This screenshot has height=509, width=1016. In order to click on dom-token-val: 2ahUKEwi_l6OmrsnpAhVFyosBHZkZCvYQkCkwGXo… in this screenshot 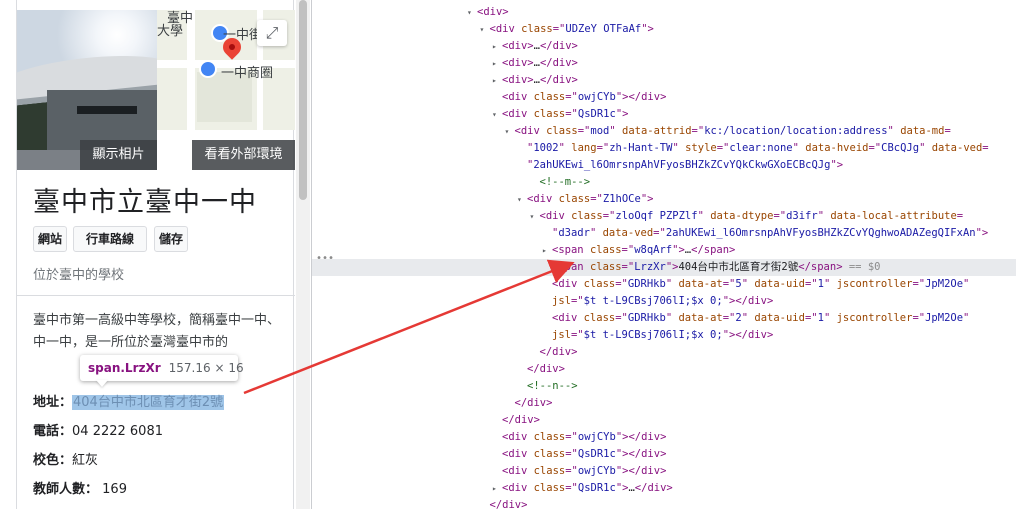, I will do `click(682, 165)`.